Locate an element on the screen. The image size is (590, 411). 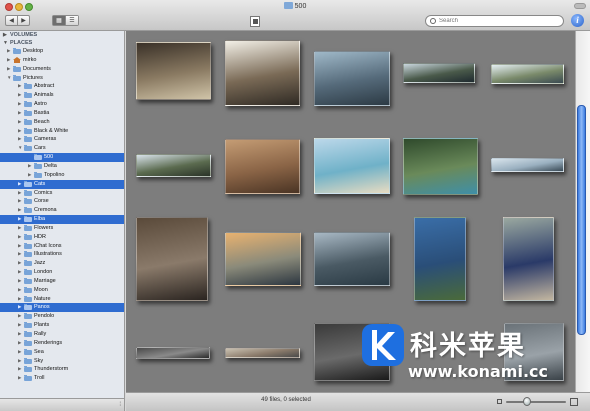
scrollbar-thumb is located at coordinates (581, 220).